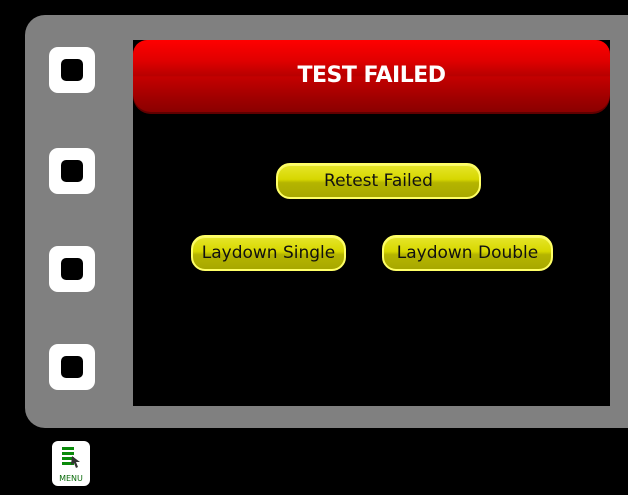  I want to click on soft-key-1-icon, so click(72, 70).